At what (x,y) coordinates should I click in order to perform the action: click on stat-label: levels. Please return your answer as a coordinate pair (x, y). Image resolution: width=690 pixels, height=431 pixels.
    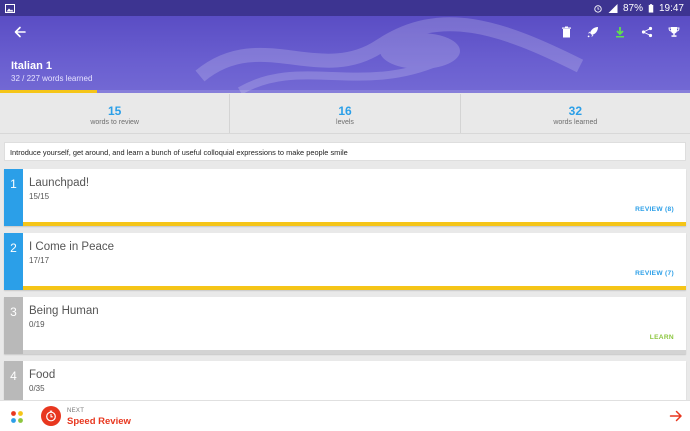
    Looking at the image, I should click on (345, 122).